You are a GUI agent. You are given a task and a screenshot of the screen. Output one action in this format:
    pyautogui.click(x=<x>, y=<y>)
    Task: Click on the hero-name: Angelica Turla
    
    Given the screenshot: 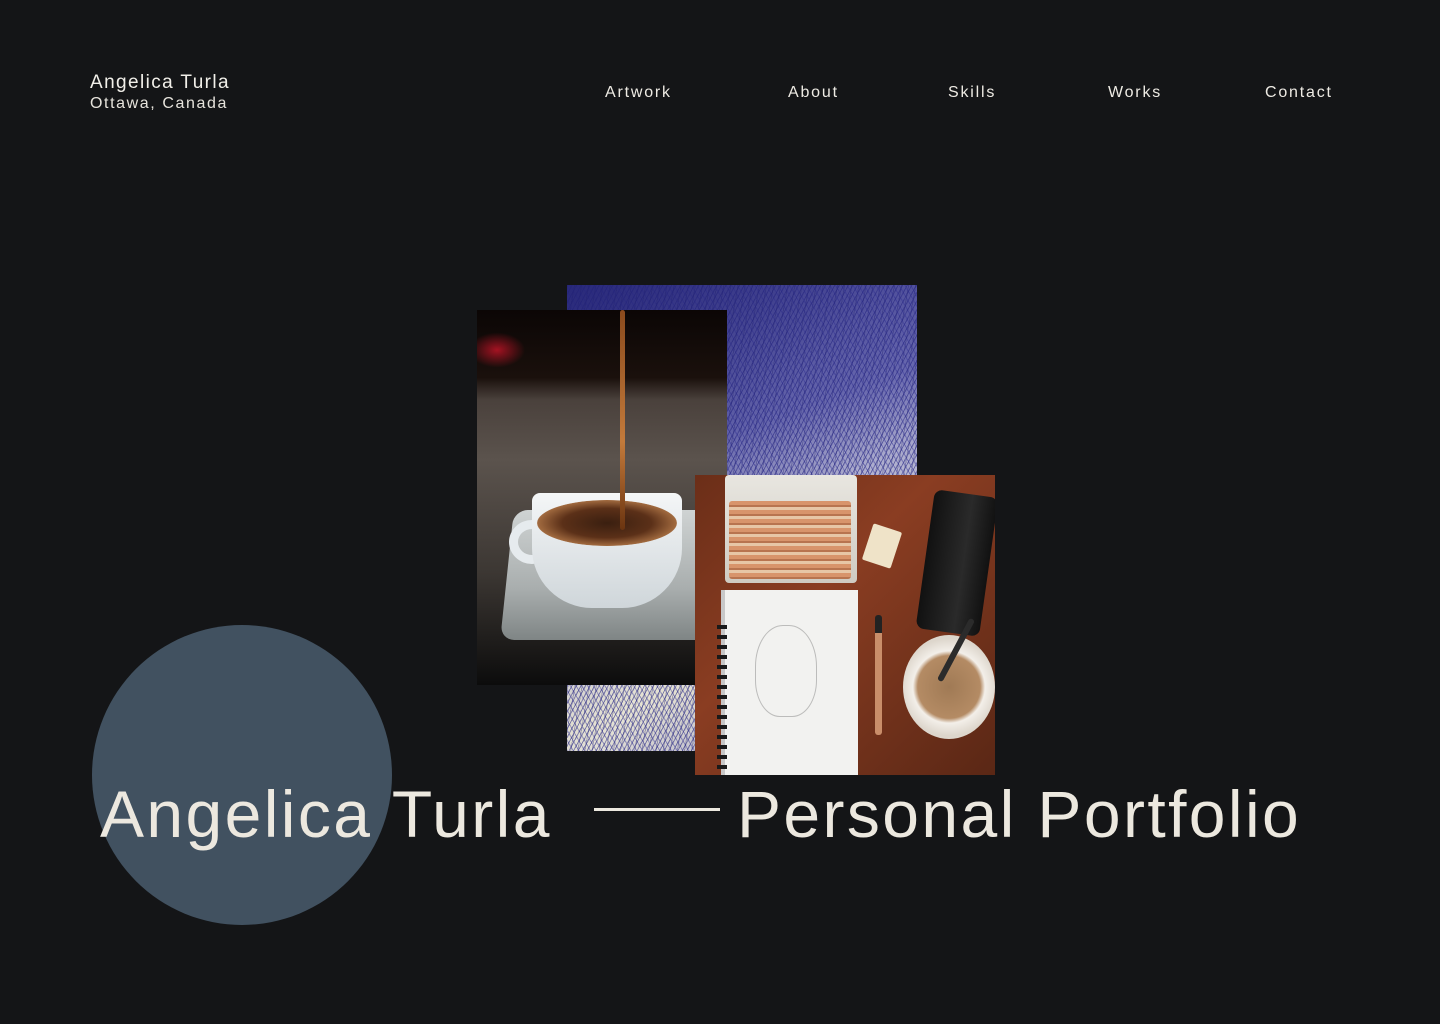 What is the action you would take?
    pyautogui.click(x=326, y=814)
    